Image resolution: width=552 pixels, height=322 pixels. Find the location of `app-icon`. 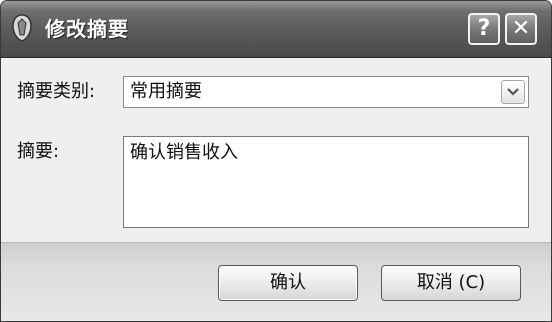

app-icon is located at coordinates (22, 28).